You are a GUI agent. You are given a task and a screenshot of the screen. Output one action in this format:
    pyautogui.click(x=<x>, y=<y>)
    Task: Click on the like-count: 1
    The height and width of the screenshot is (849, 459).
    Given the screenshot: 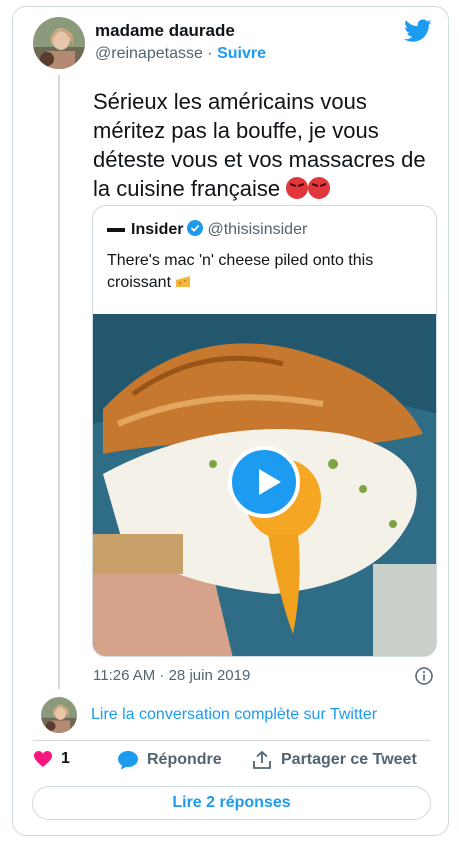 What is the action you would take?
    pyautogui.click(x=65, y=758)
    